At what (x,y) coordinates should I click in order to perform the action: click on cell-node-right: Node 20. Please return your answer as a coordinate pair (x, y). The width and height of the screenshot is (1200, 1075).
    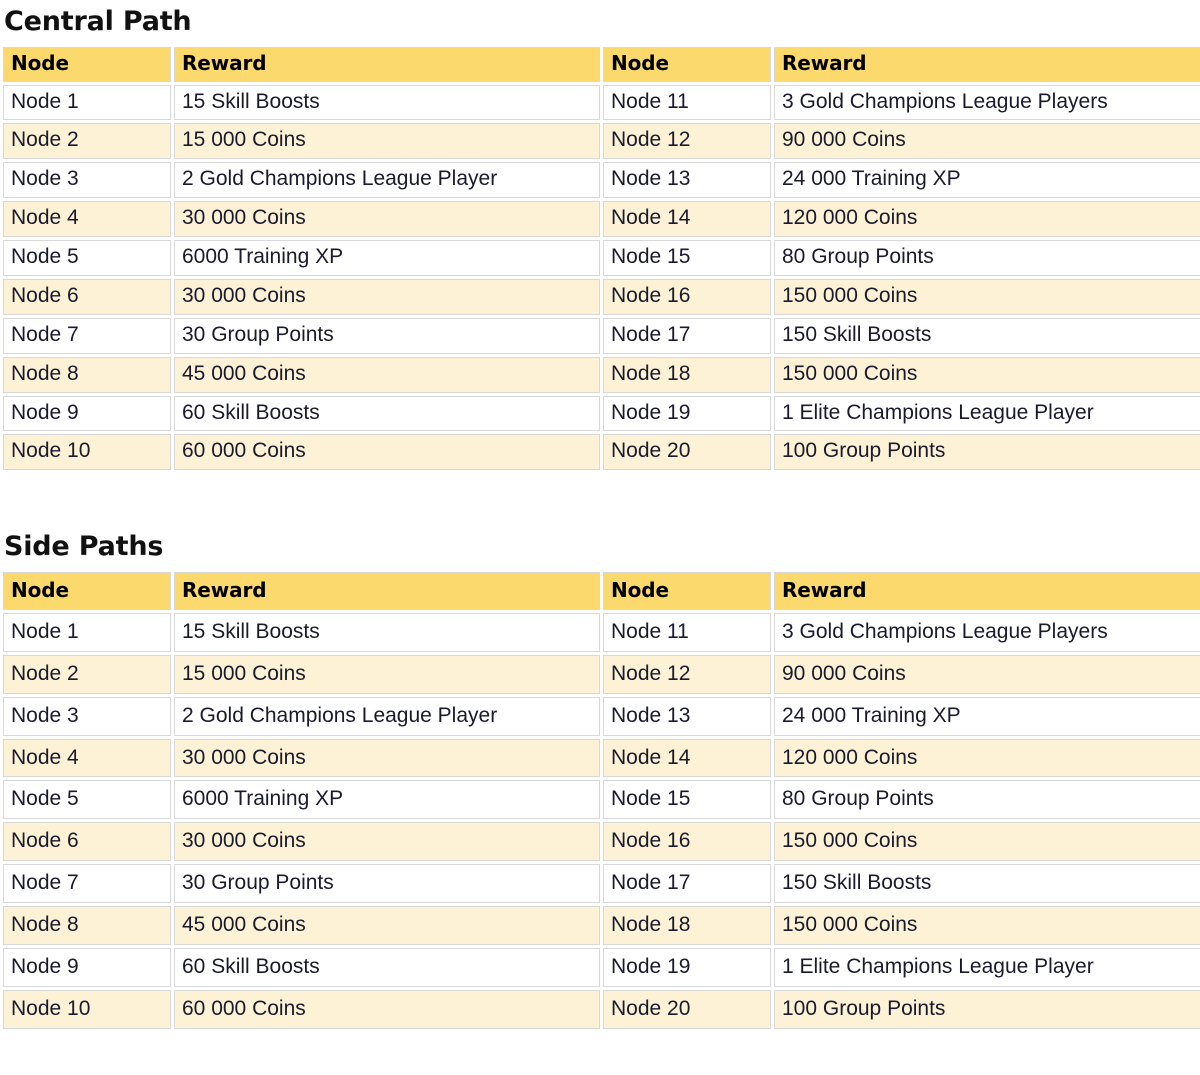
    Looking at the image, I should click on (687, 452).